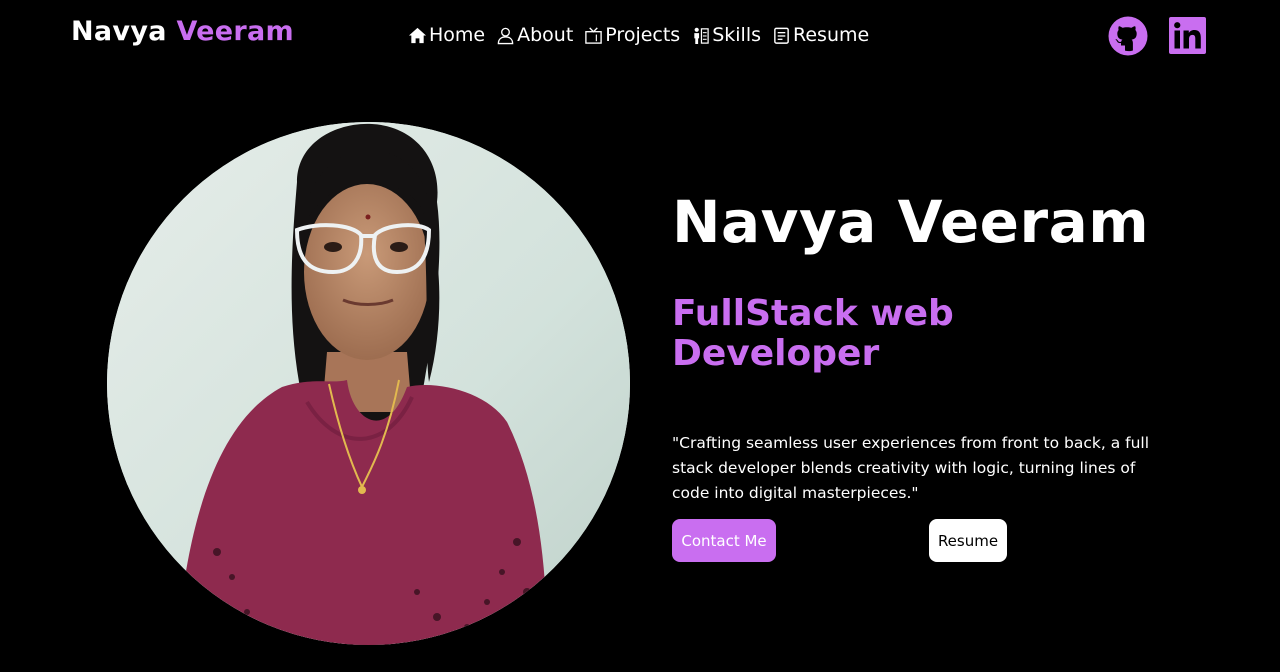 This screenshot has width=1280, height=672. Describe the element at coordinates (1158, 36) in the screenshot. I see `social-links` at that location.